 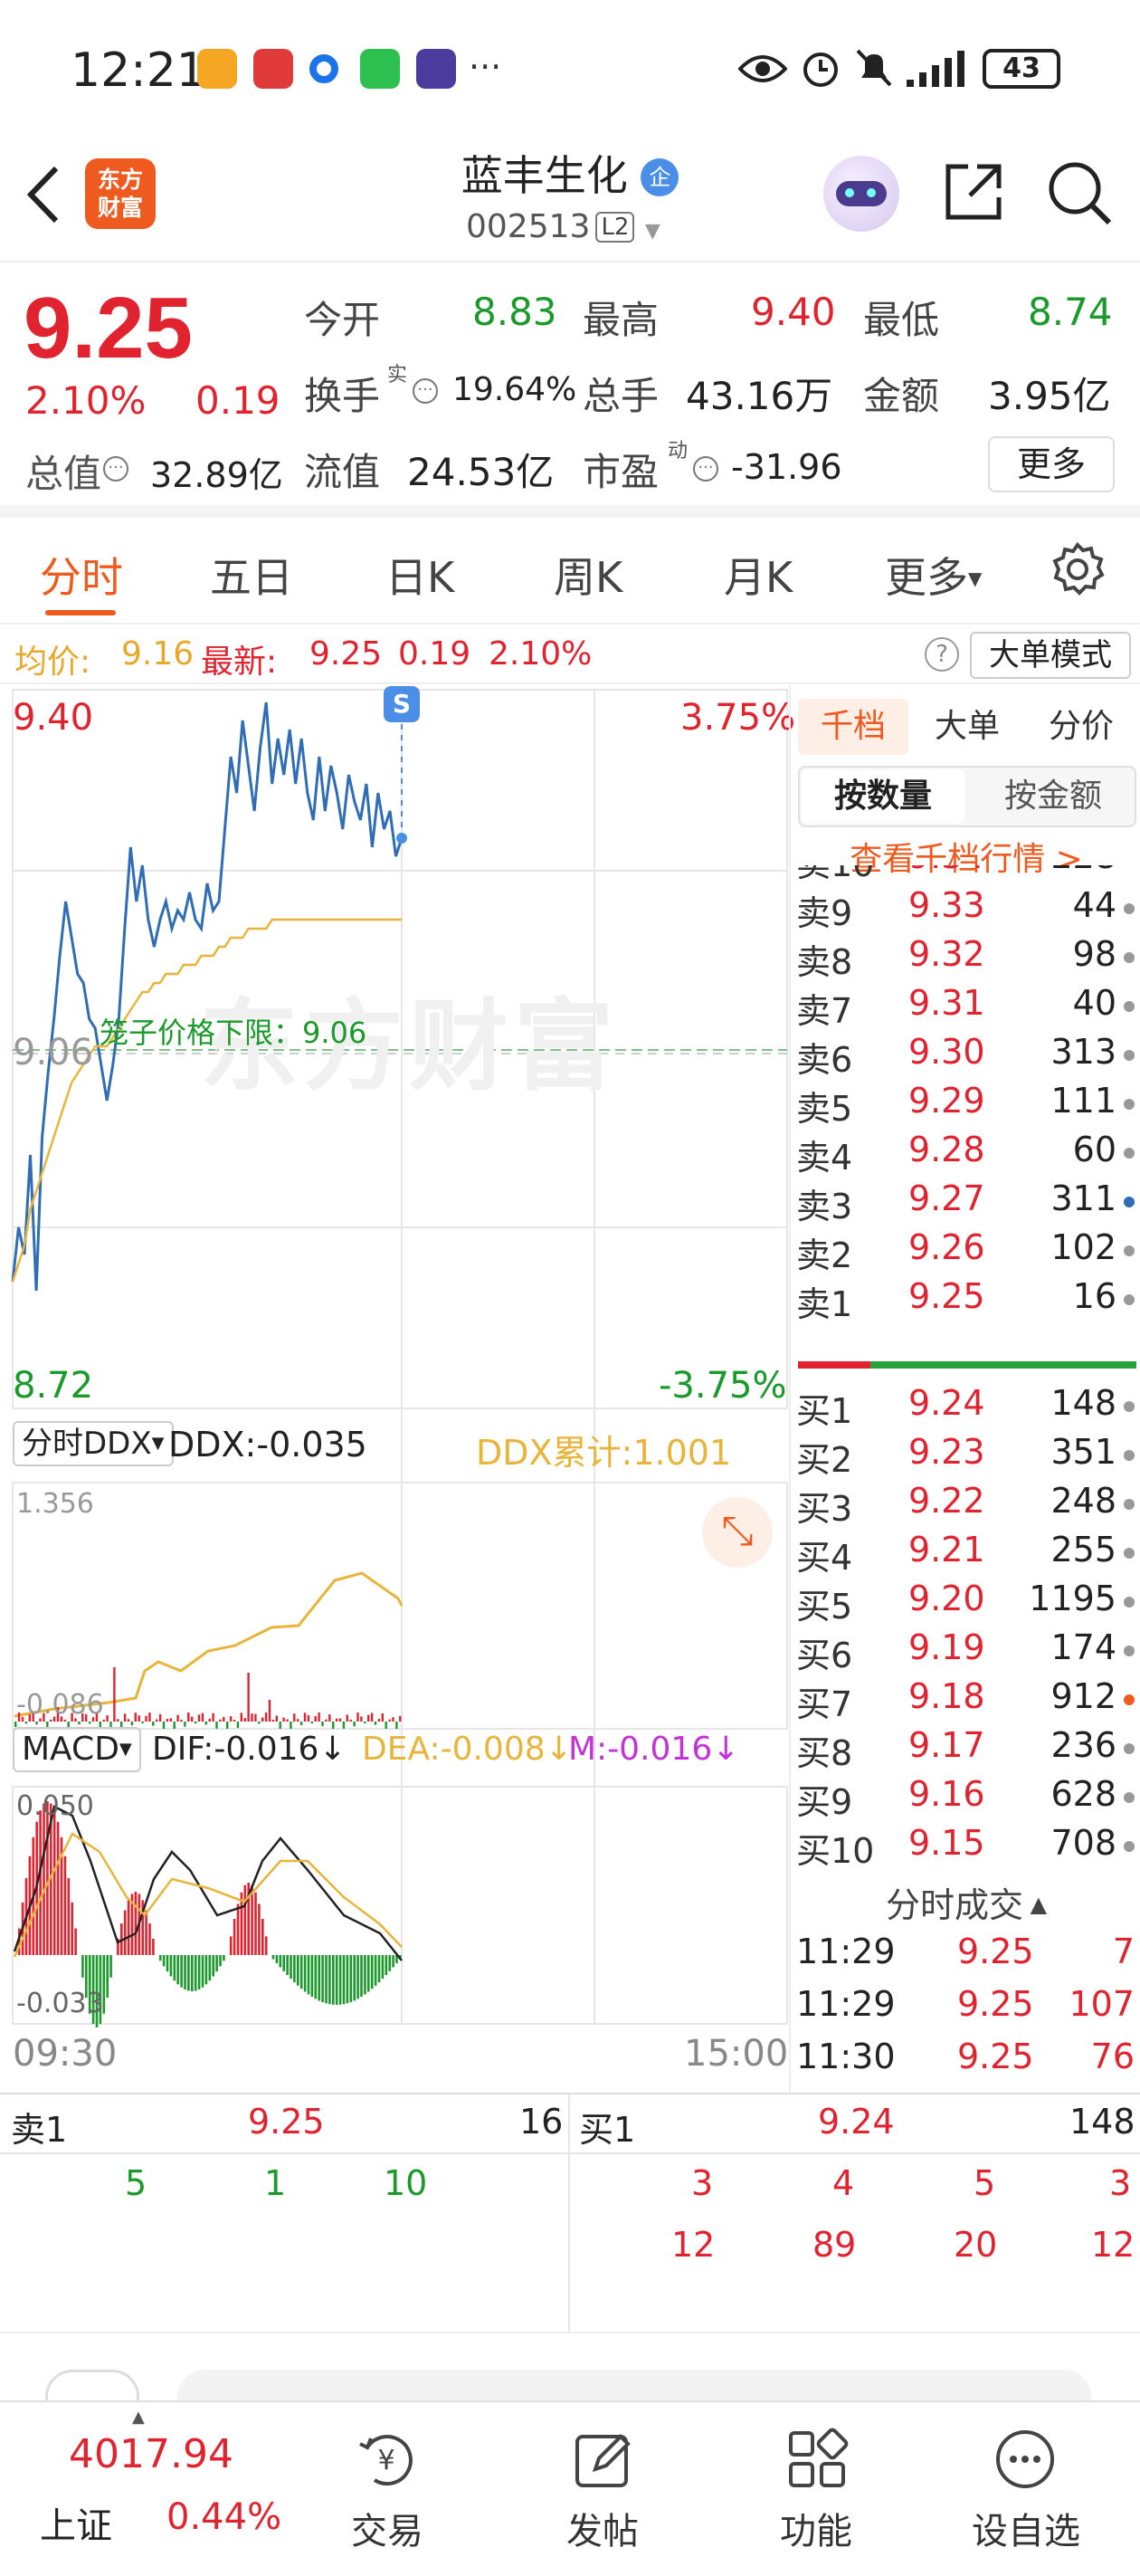 What do you see at coordinates (1073, 1599) in the screenshot?
I see `bid-volume: 1195` at bounding box center [1073, 1599].